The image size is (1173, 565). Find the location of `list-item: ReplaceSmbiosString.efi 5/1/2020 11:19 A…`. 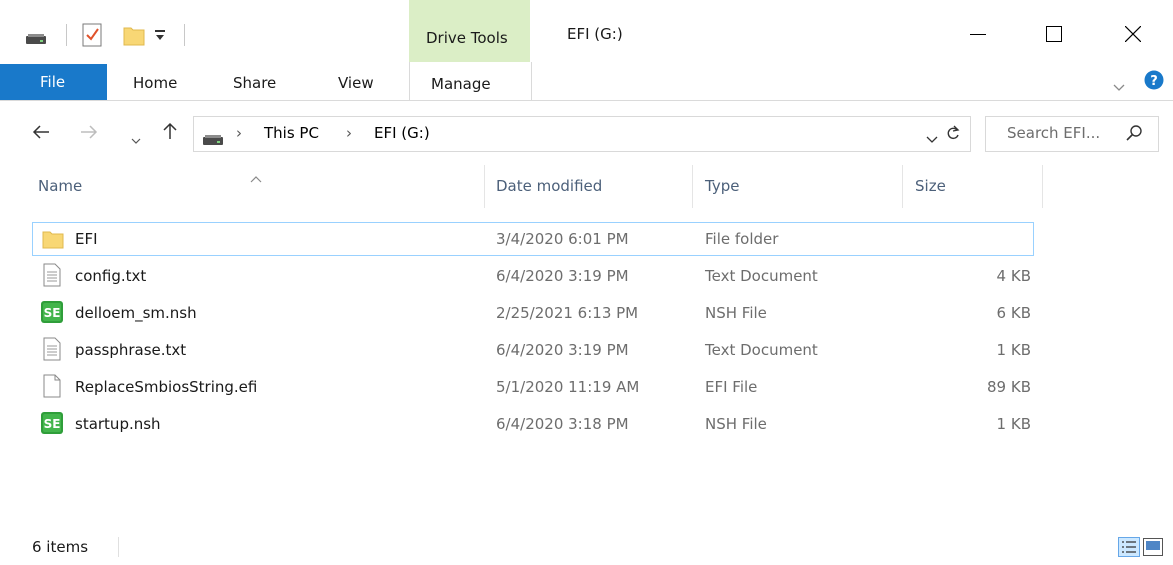

list-item: ReplaceSmbiosString.efi 5/1/2020 11:19 A… is located at coordinates (533, 388).